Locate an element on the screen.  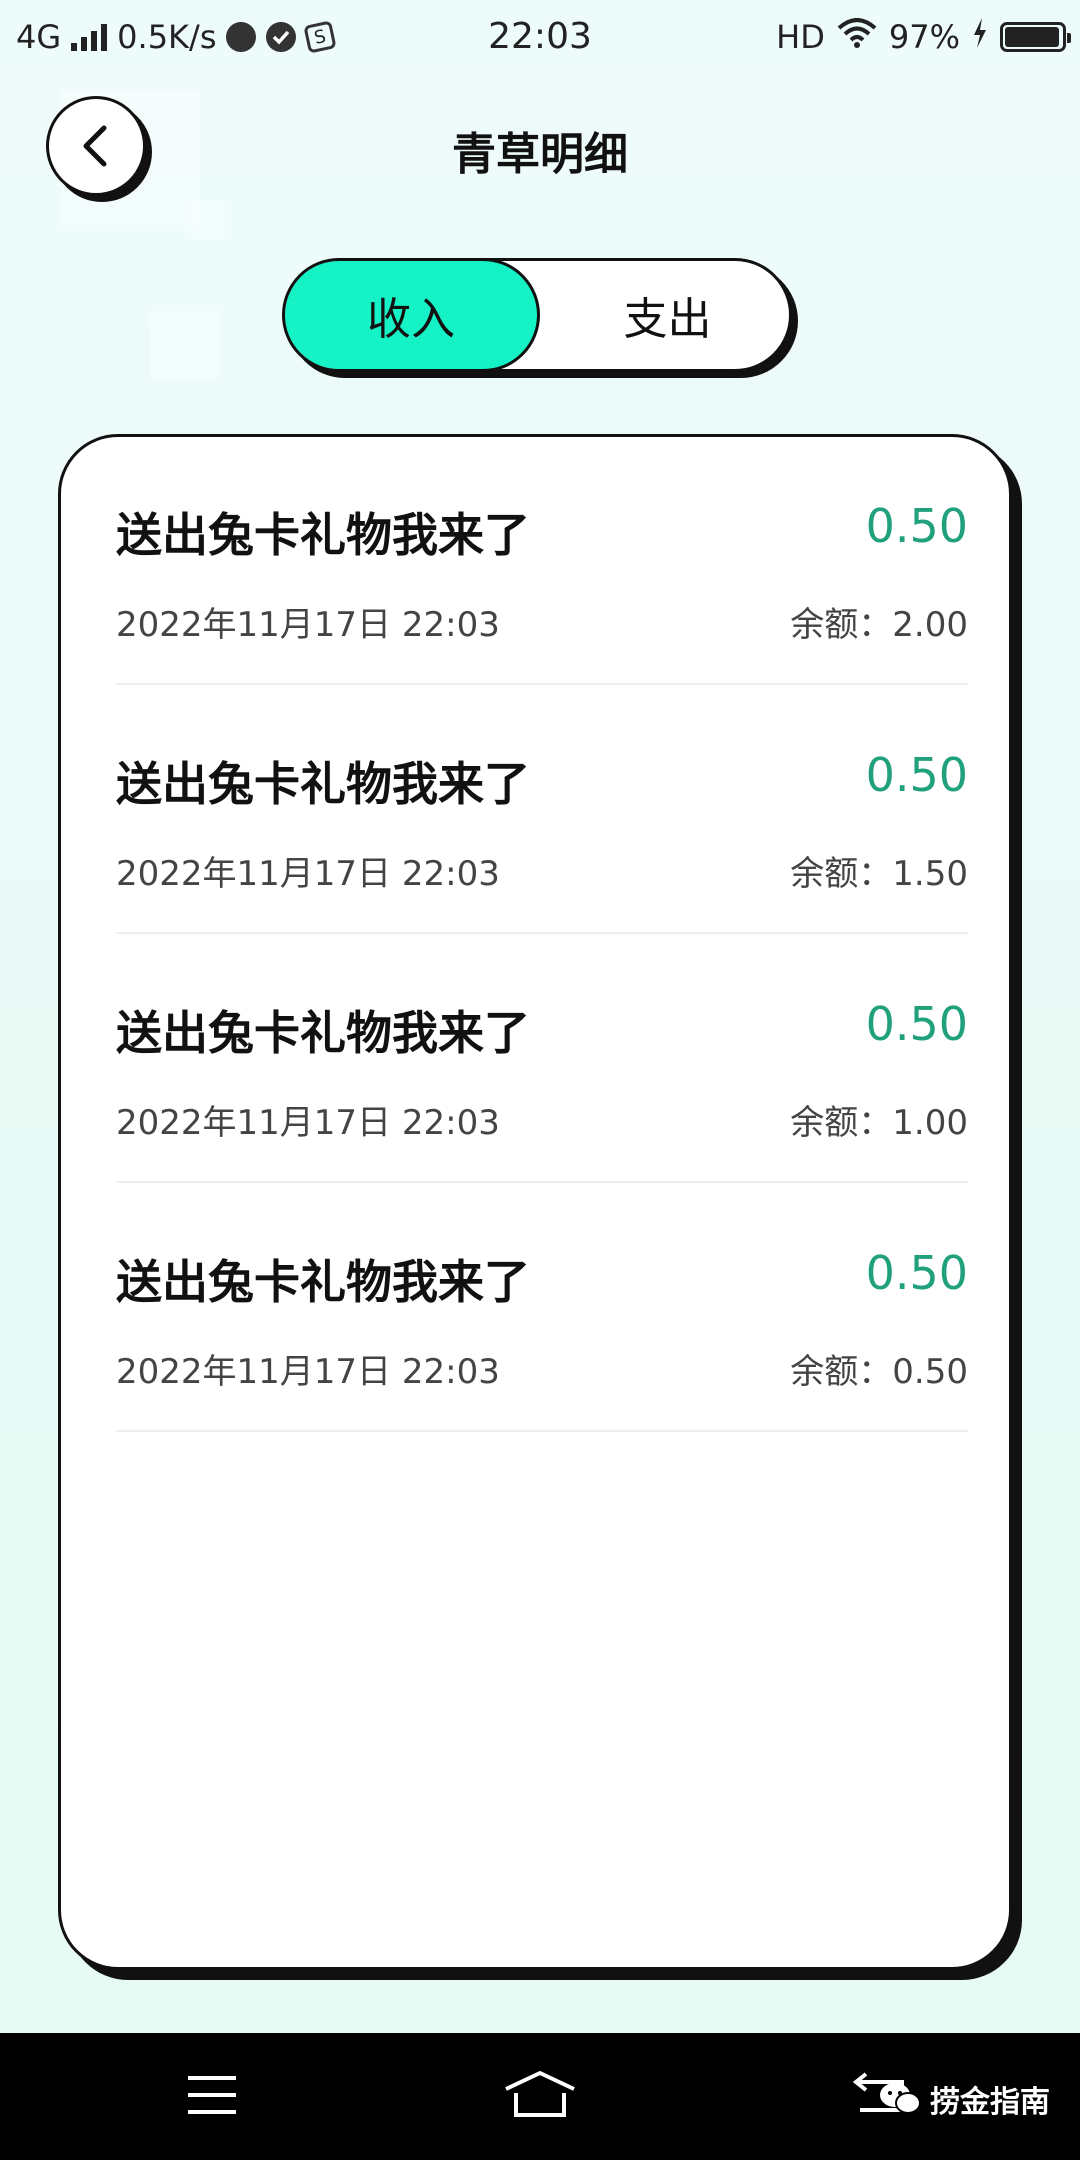
navigation-bar: 捞金指南 is located at coordinates (540, 2096).